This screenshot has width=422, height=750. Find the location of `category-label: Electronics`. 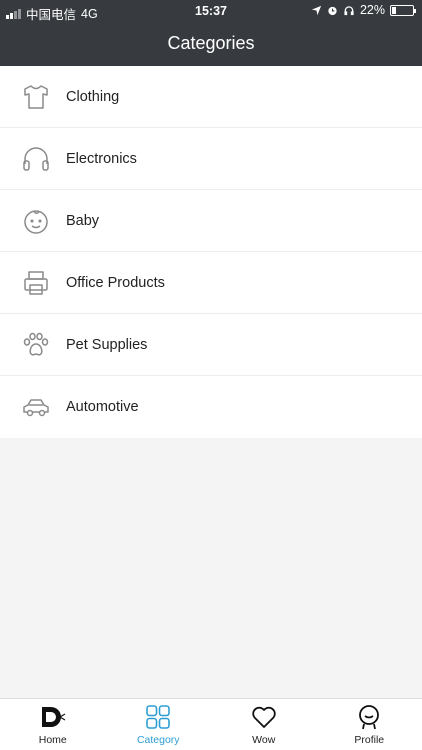

category-label: Electronics is located at coordinates (101, 158).